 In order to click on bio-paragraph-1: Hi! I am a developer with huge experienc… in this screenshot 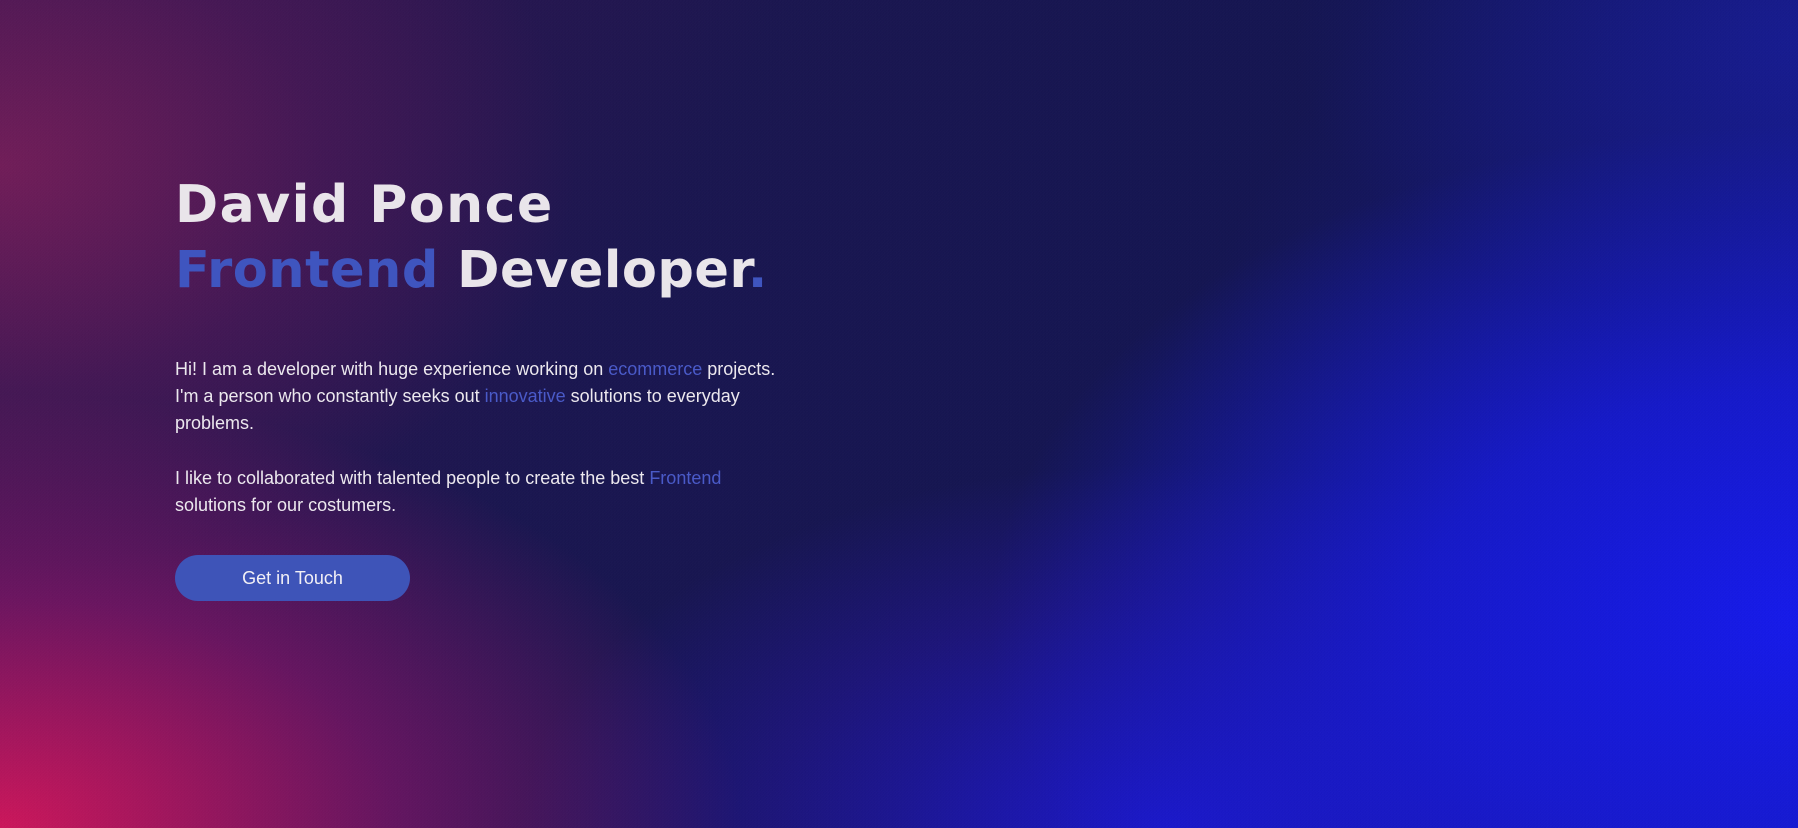, I will do `click(485, 396)`.